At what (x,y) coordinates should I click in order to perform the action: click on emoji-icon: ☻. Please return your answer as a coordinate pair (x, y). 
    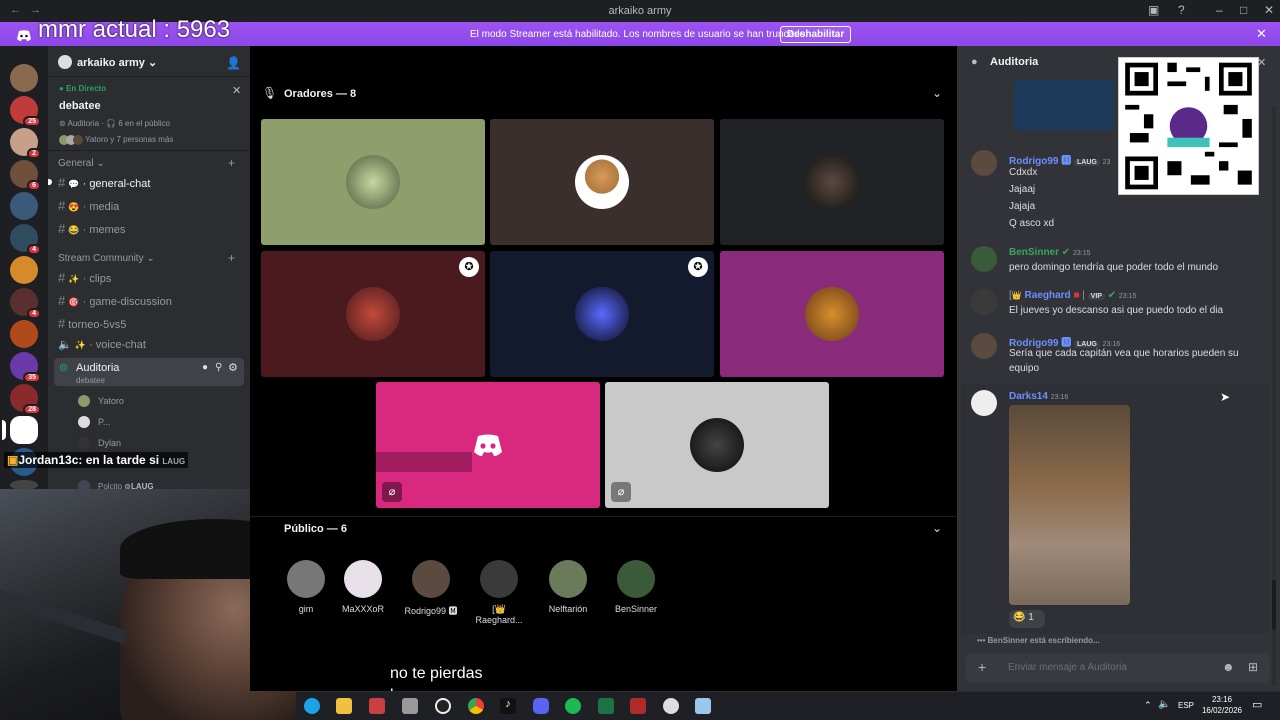
    Looking at the image, I should click on (1228, 667).